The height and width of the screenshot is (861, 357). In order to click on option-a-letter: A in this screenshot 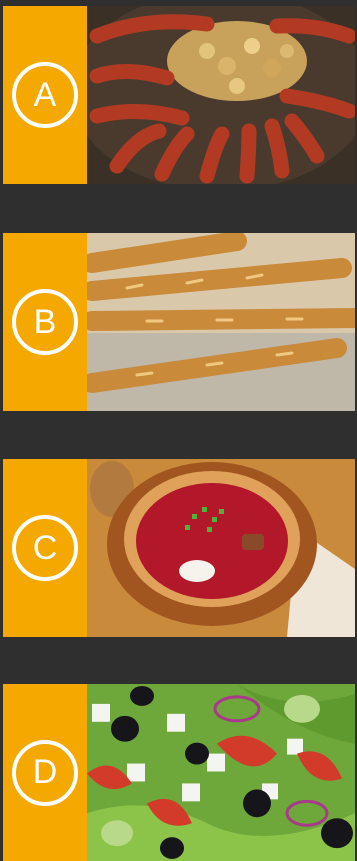, I will do `click(45, 95)`.